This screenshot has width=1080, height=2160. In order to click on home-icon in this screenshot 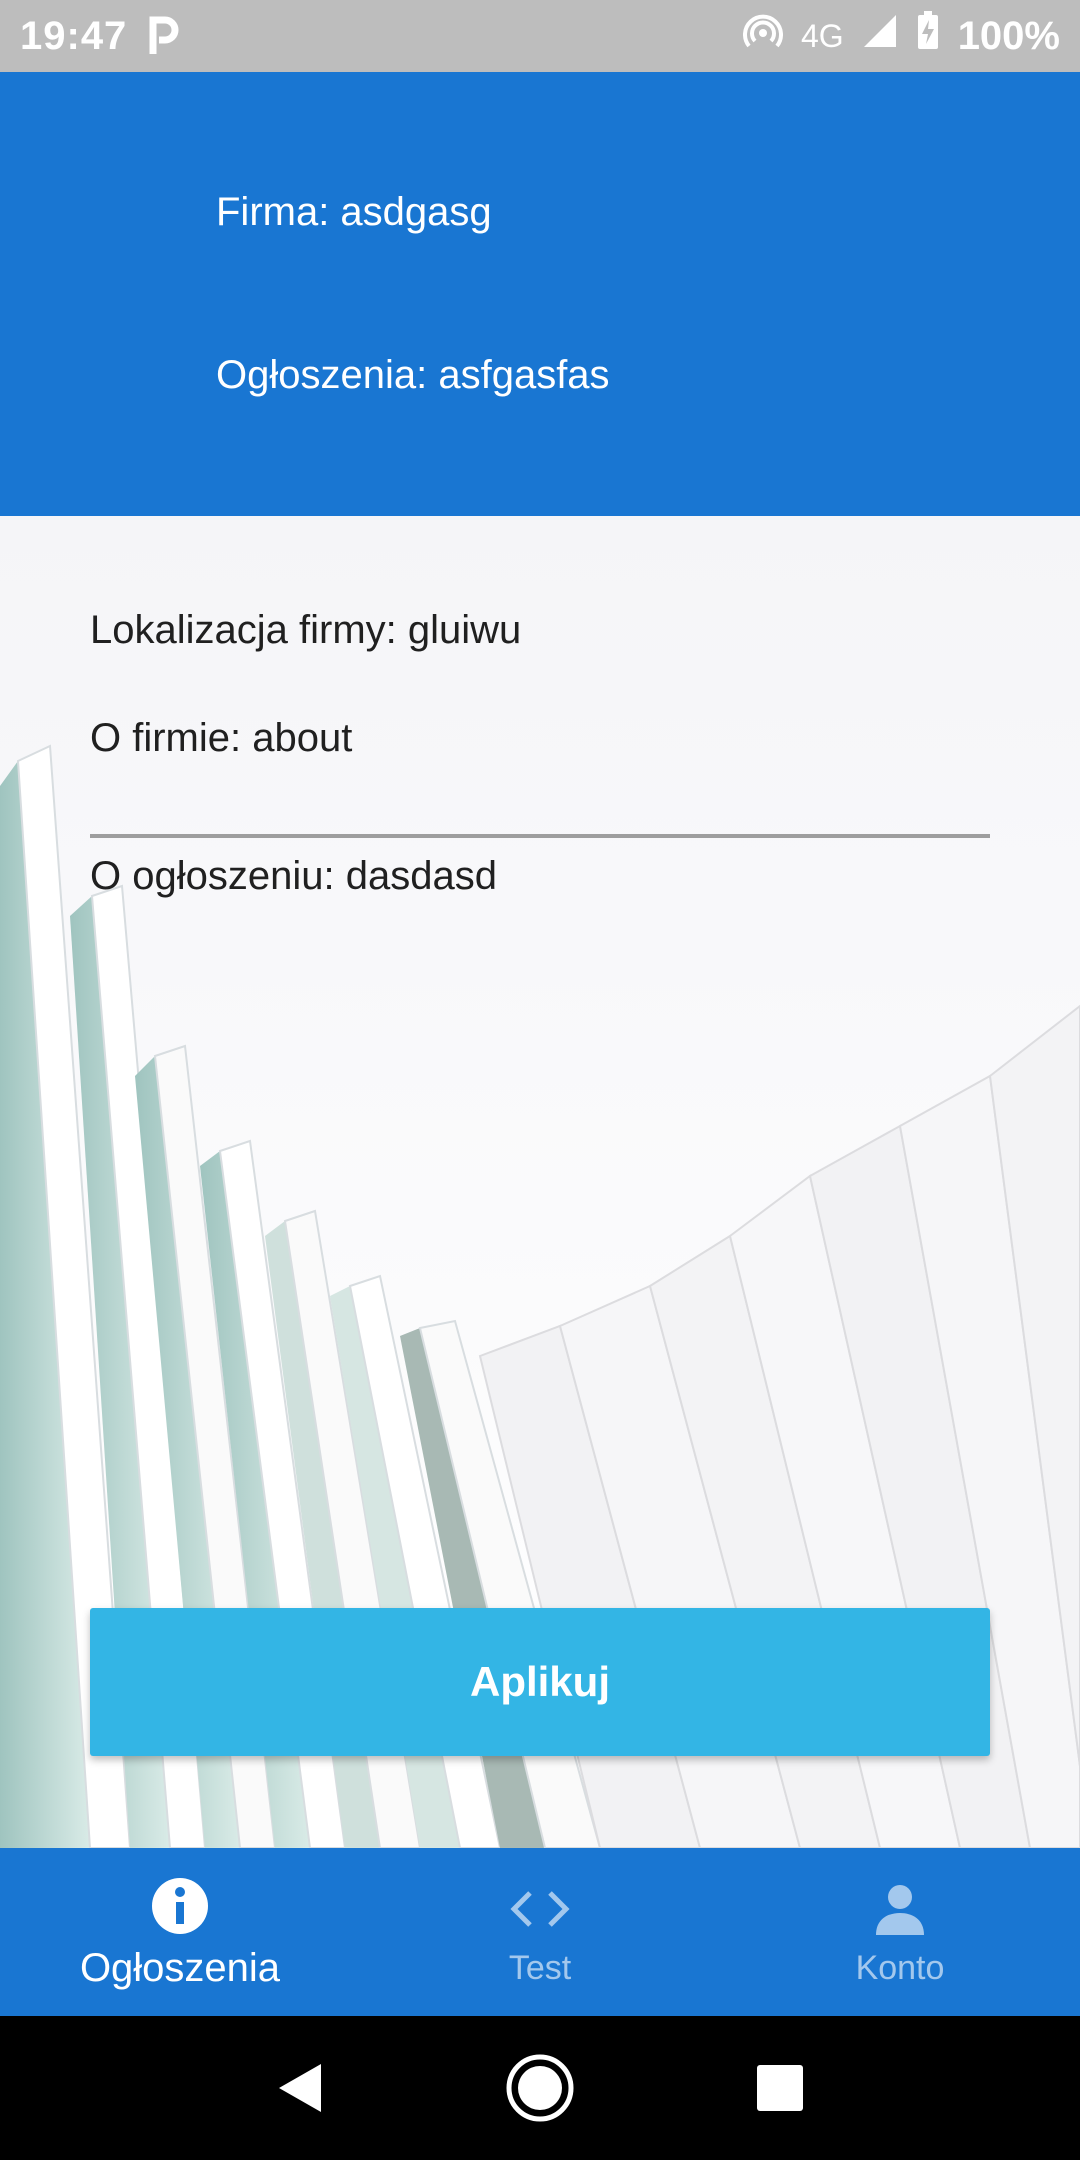, I will do `click(540, 2088)`.